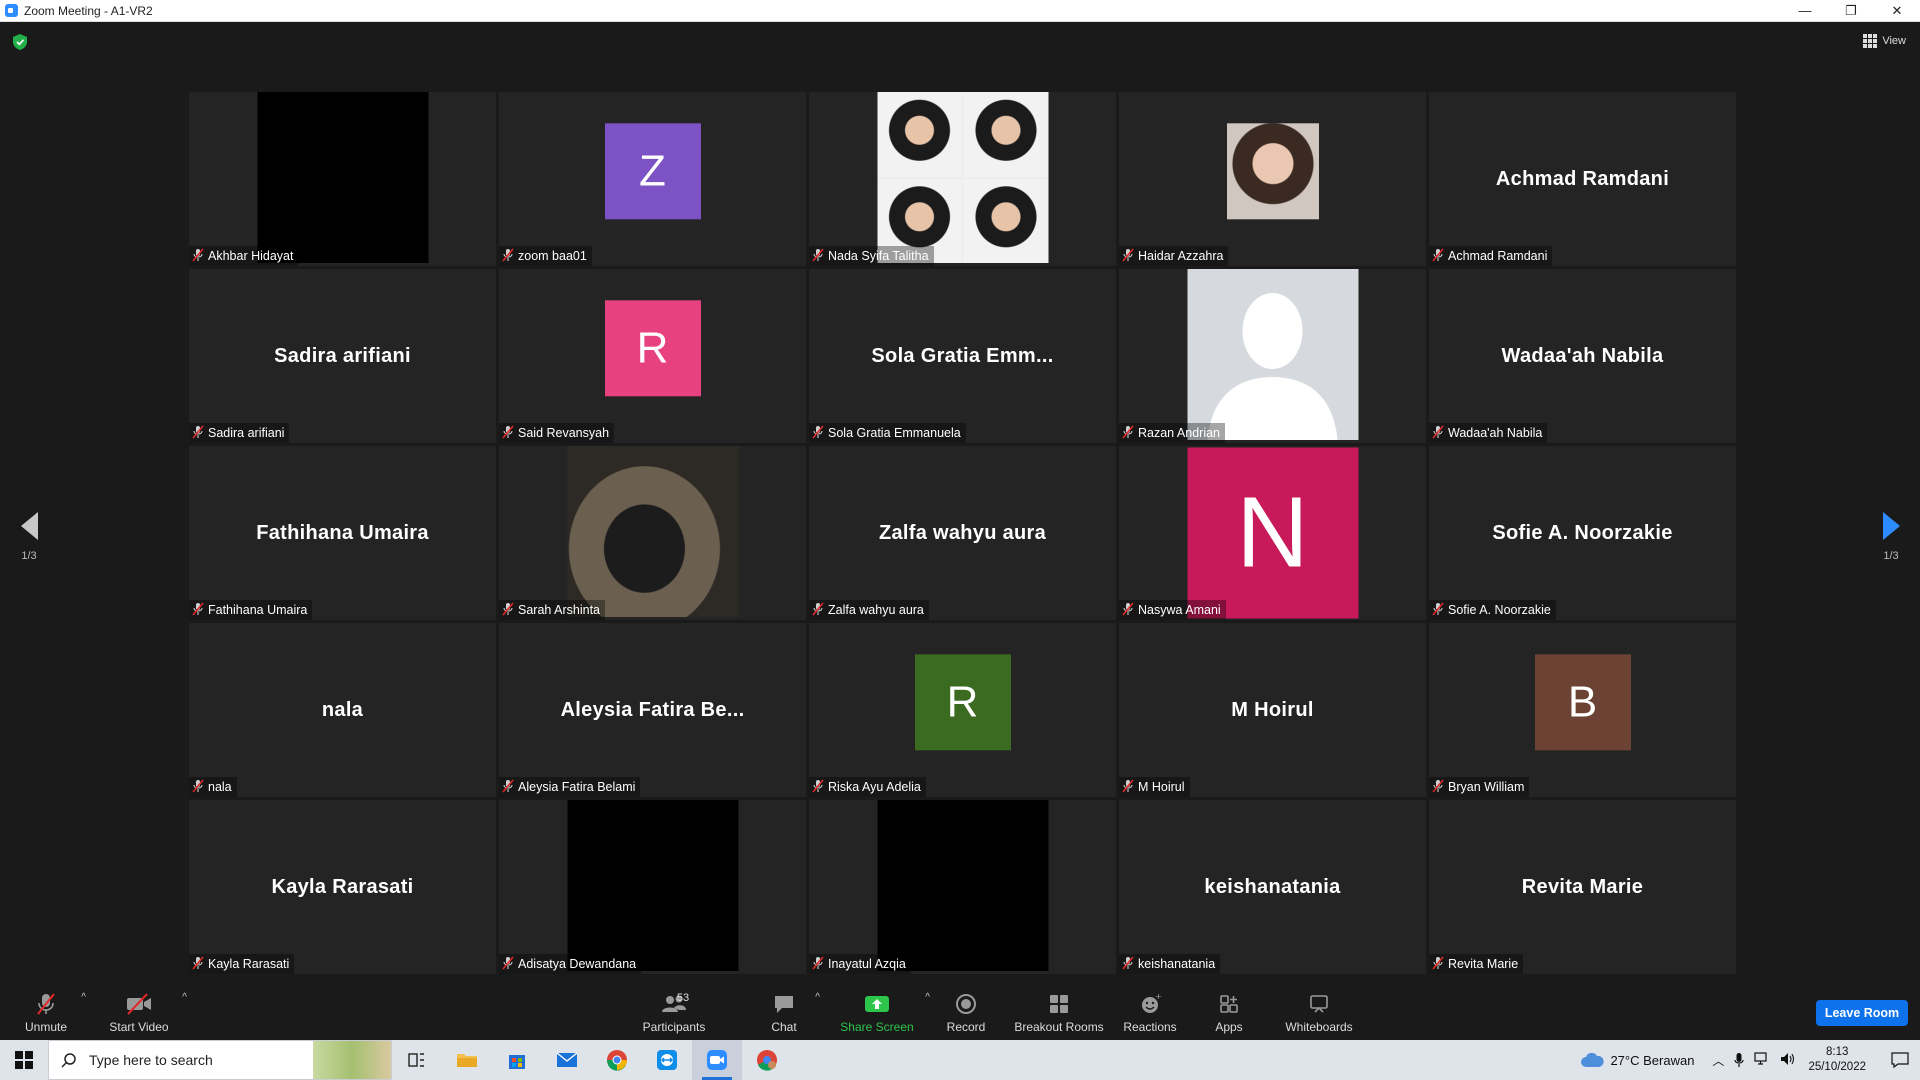  I want to click on participant-display-name: Sadira arifiani, so click(342, 355).